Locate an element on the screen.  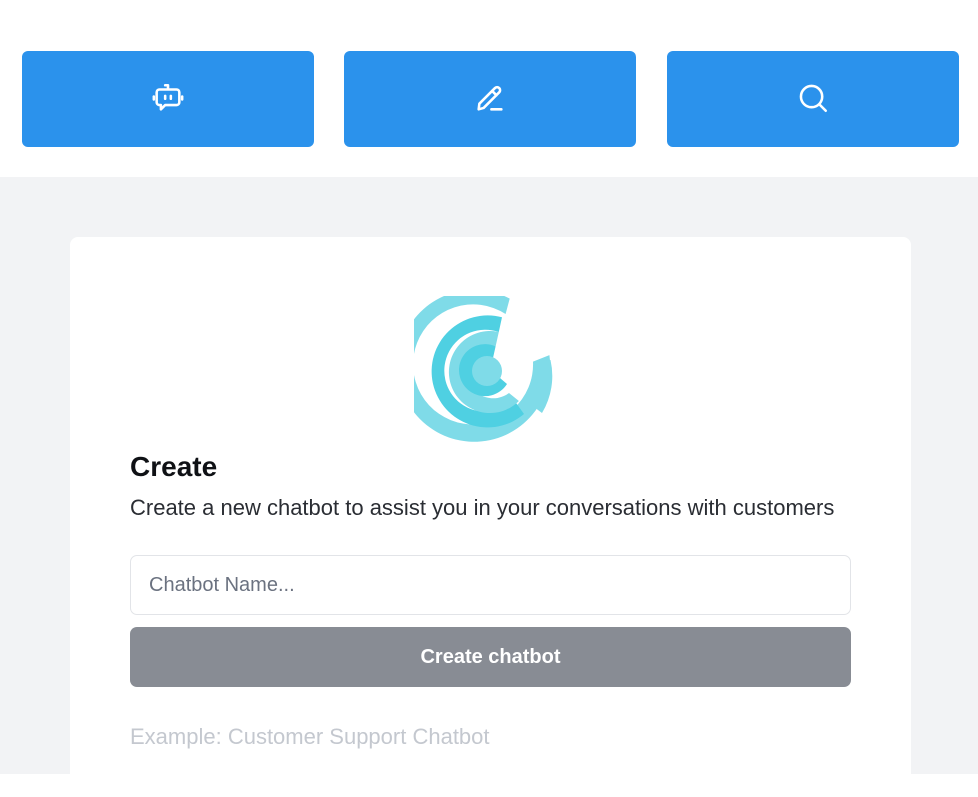
edit-icon is located at coordinates (490, 99).